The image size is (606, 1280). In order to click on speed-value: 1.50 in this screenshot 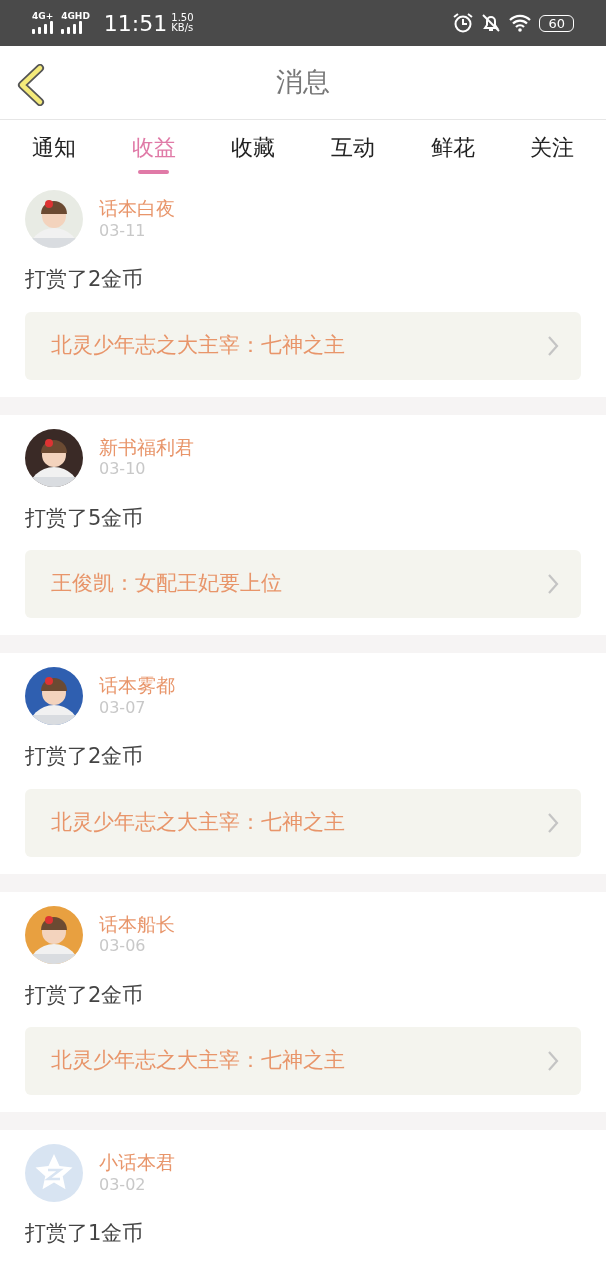, I will do `click(182, 17)`.